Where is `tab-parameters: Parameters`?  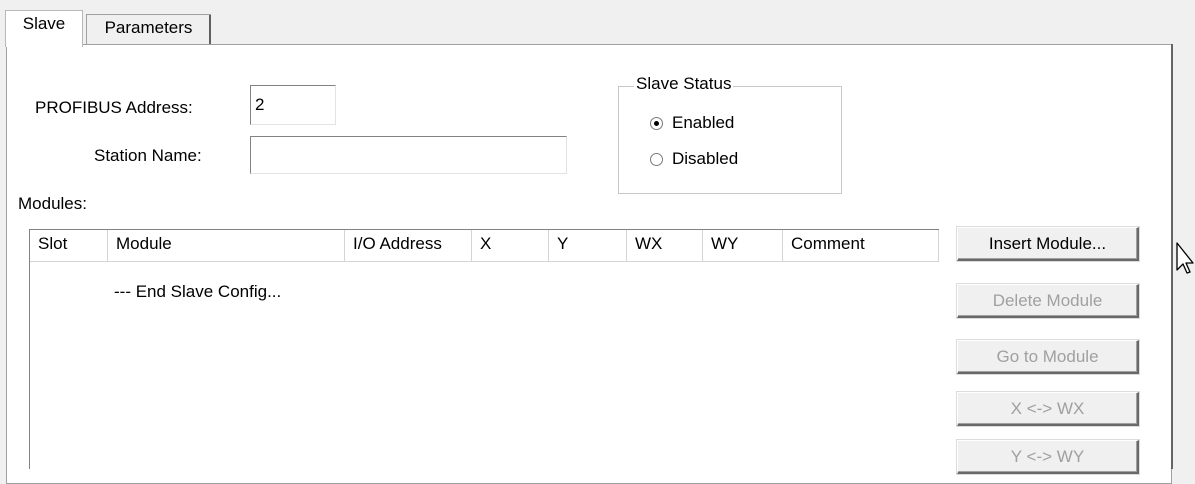 tab-parameters: Parameters is located at coordinates (148, 29).